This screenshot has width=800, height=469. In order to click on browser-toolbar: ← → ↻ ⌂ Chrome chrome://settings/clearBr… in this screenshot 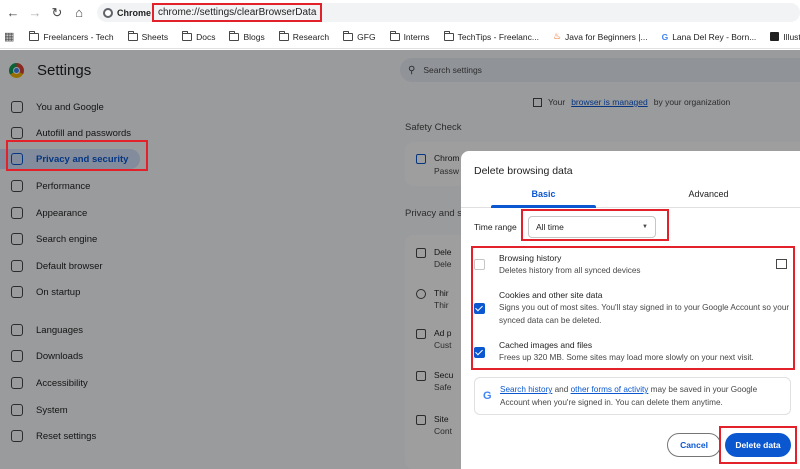, I will do `click(400, 12)`.